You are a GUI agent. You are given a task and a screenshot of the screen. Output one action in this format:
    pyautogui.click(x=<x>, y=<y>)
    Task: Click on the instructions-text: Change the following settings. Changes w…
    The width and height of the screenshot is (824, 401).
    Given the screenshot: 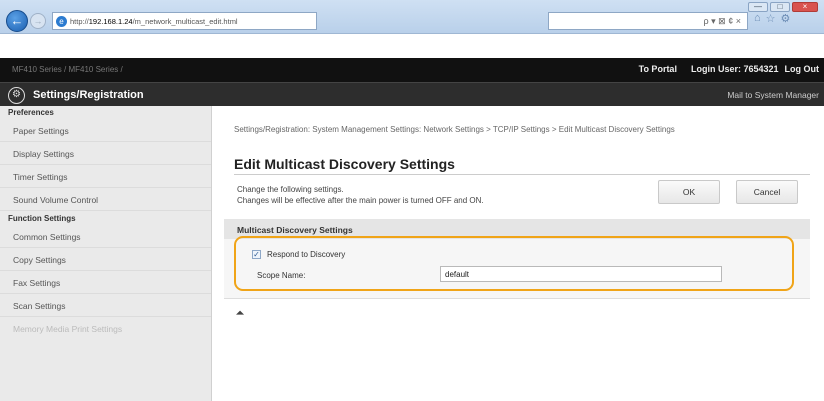 What is the action you would take?
    pyautogui.click(x=360, y=195)
    